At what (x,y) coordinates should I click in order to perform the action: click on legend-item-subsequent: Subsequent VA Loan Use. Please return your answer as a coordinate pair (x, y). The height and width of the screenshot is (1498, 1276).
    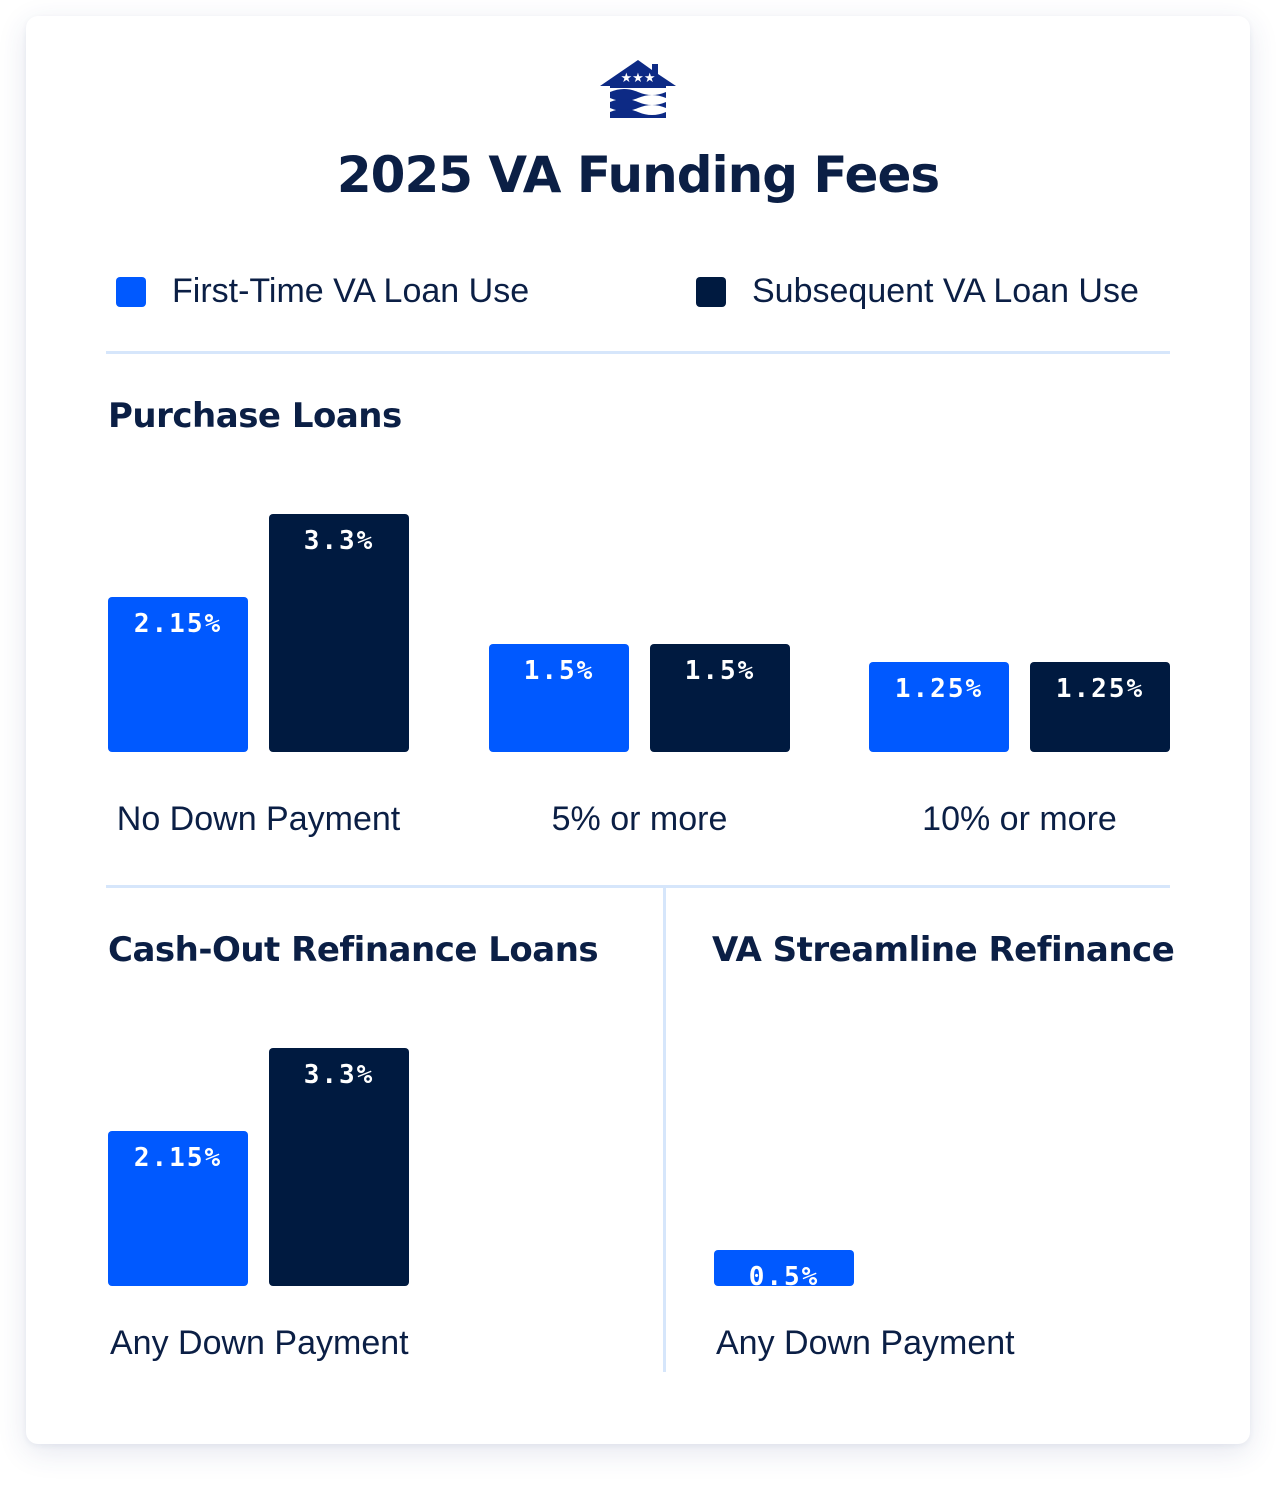
    Looking at the image, I should click on (917, 291).